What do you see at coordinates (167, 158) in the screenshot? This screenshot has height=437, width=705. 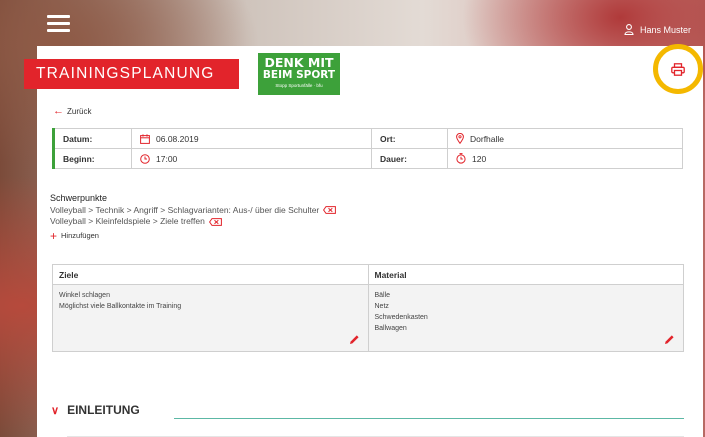 I see `beginn-value: 17:00` at bounding box center [167, 158].